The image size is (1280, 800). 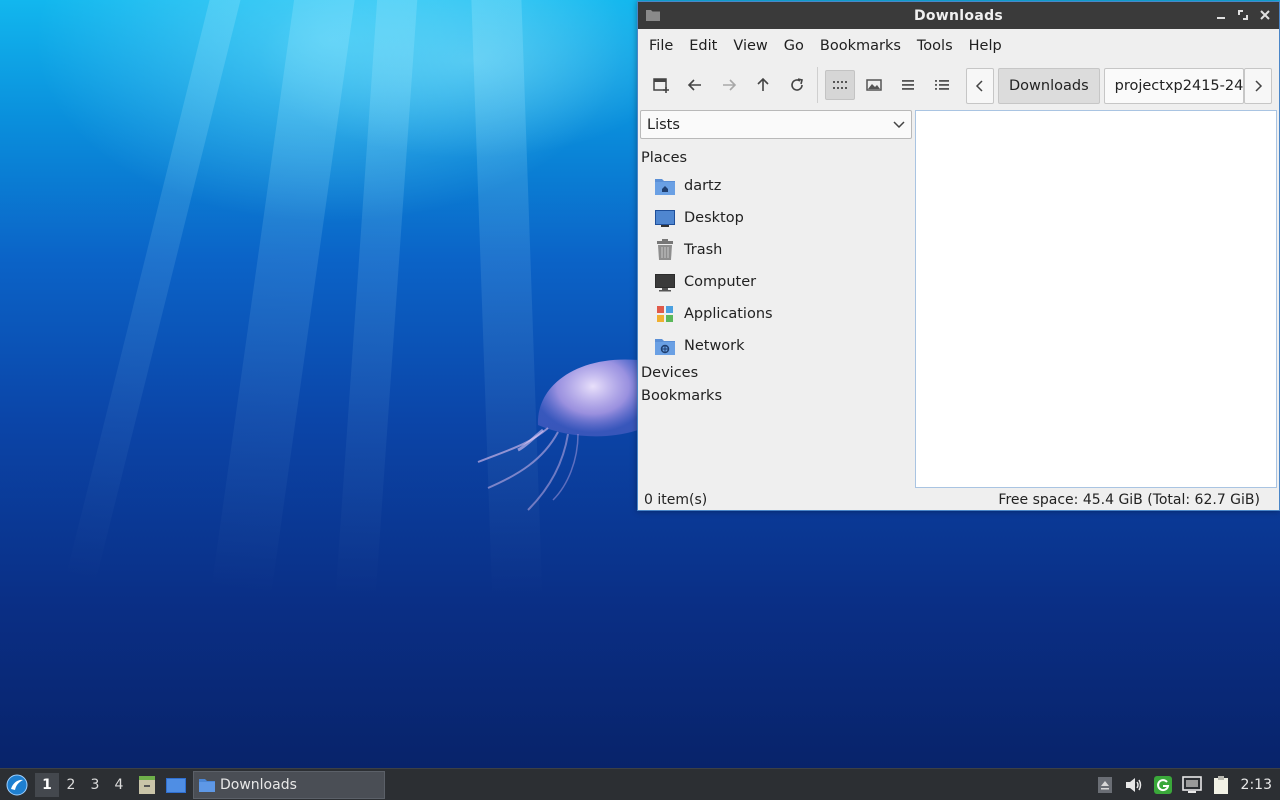 What do you see at coordinates (1173, 86) in the screenshot?
I see `path-segment-next: projectxp2415-2415` at bounding box center [1173, 86].